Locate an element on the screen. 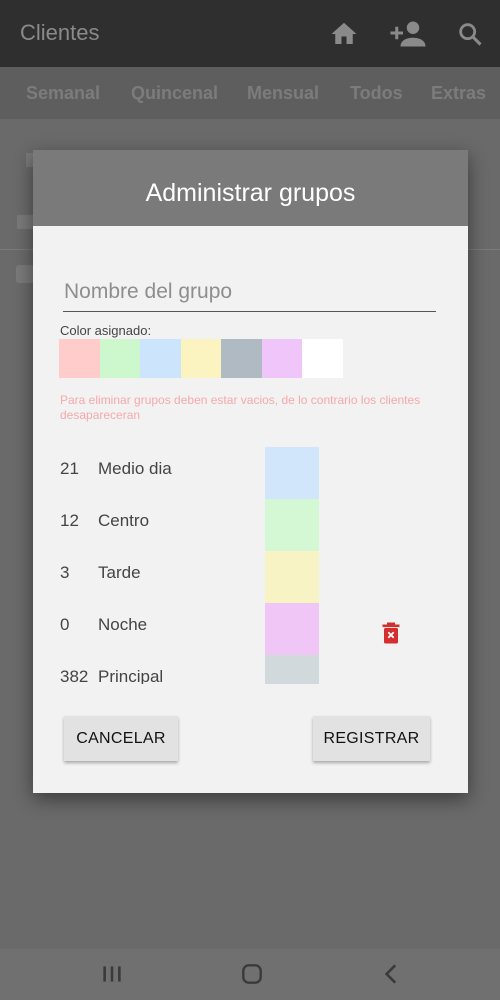  group-name-input is located at coordinates (249, 295).